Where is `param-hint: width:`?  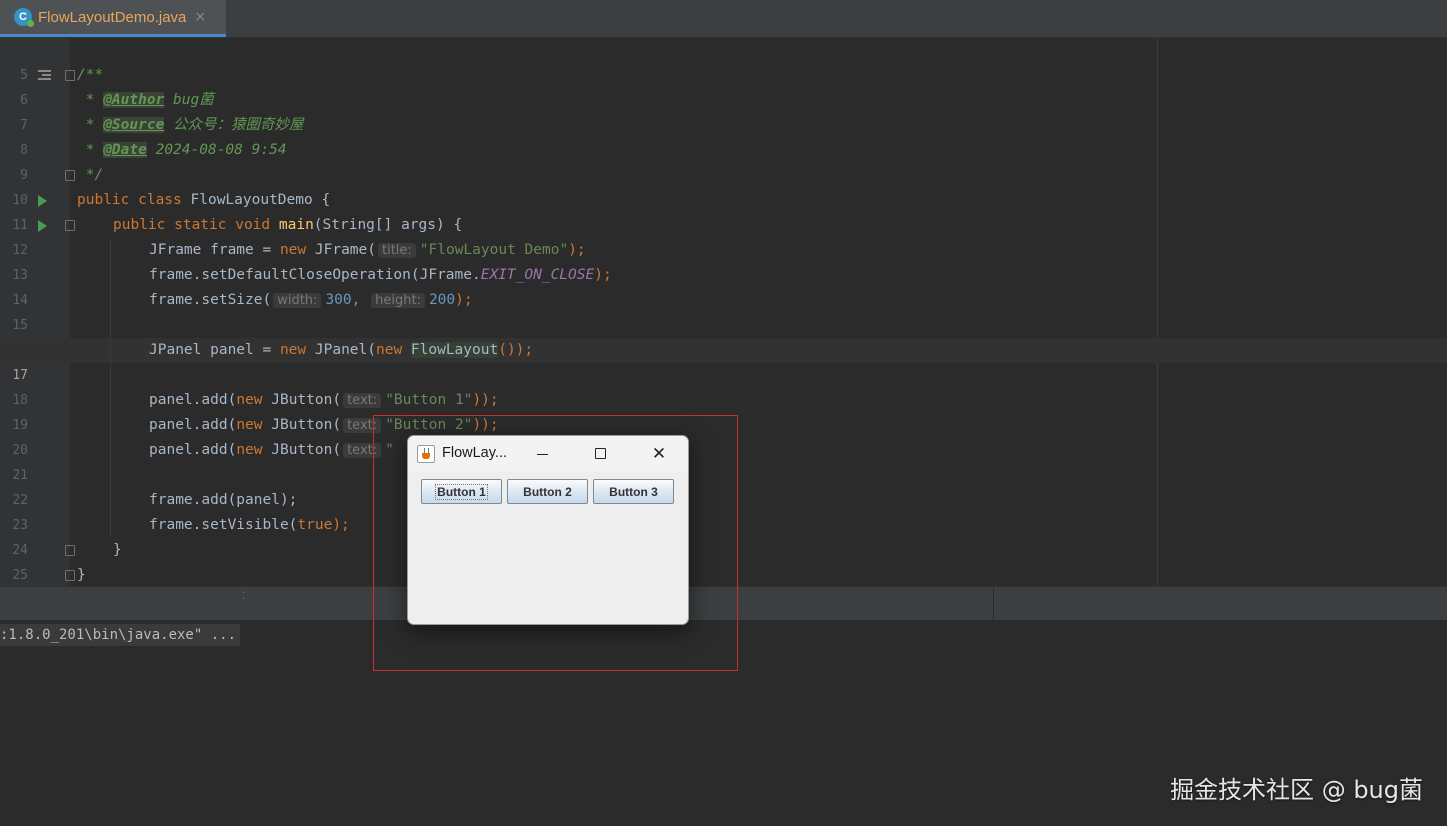
param-hint: width: is located at coordinates (297, 300).